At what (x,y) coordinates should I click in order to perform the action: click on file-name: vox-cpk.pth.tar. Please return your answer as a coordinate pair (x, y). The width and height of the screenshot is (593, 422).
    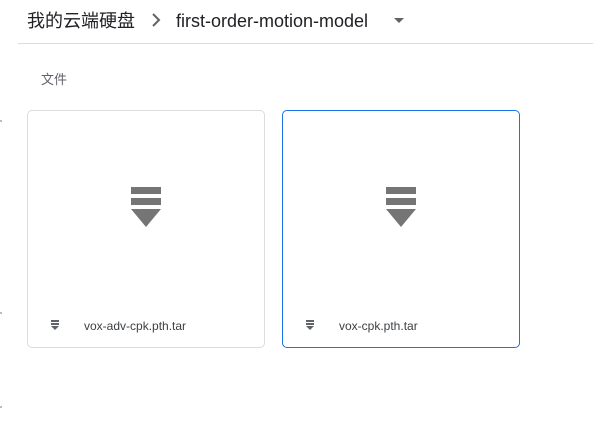
    Looking at the image, I should click on (378, 326).